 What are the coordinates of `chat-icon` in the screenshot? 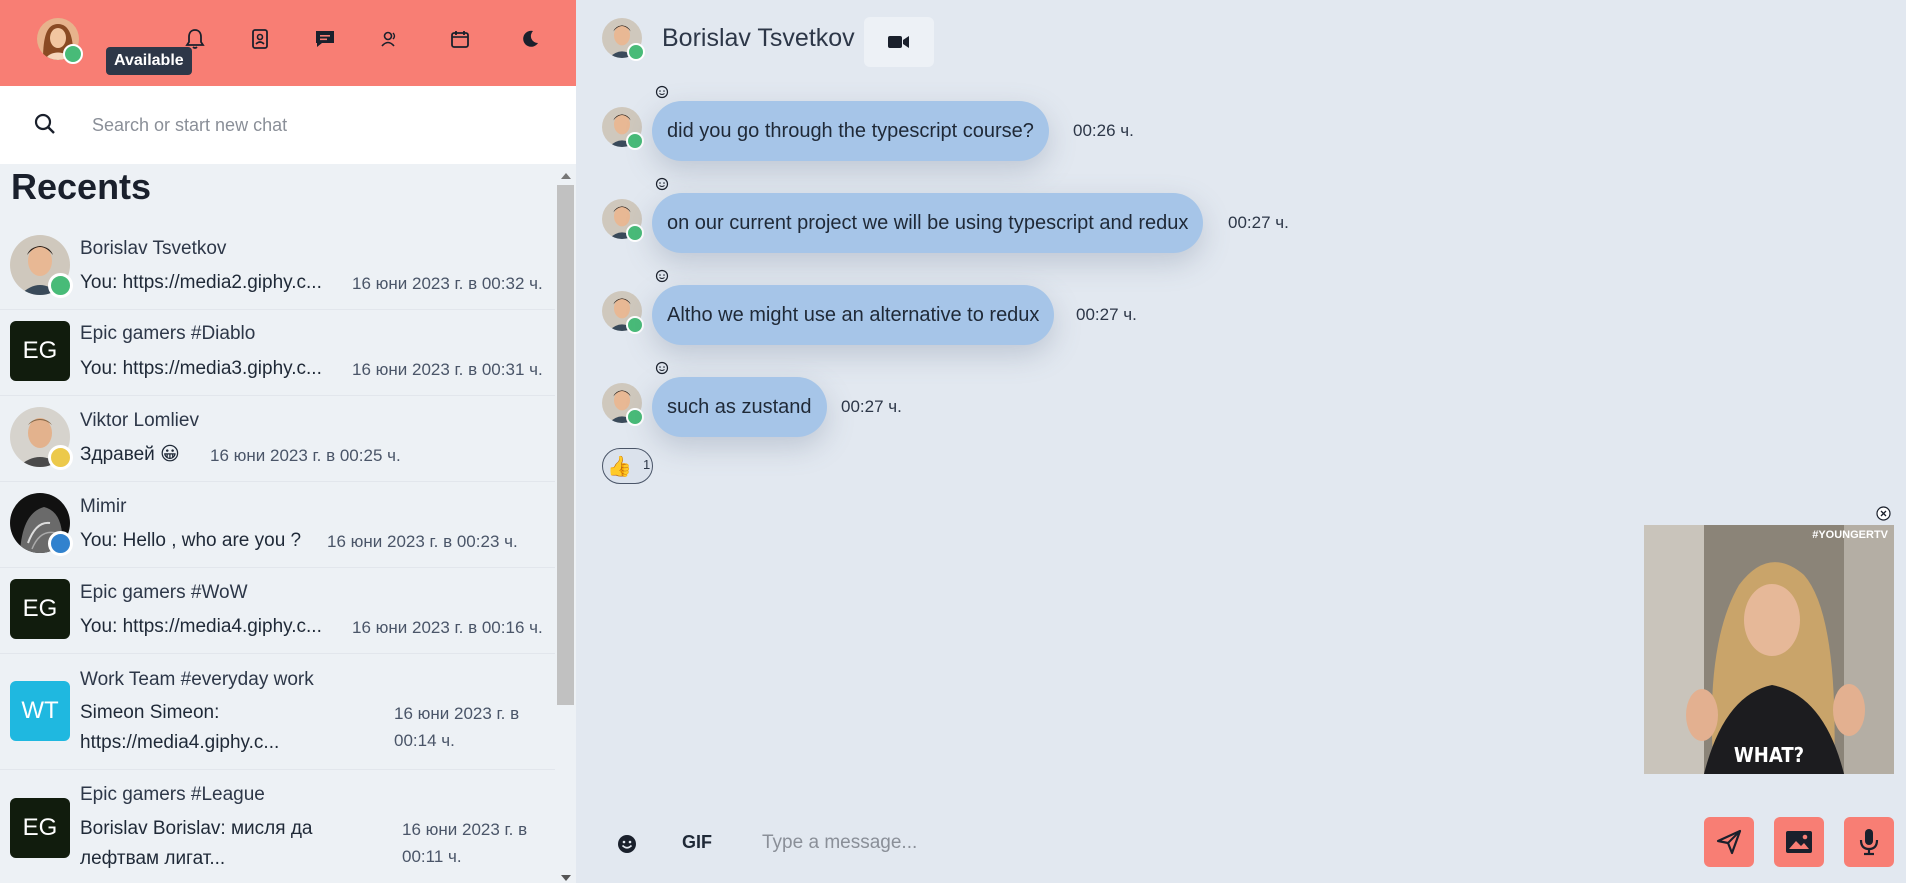 It's located at (325, 39).